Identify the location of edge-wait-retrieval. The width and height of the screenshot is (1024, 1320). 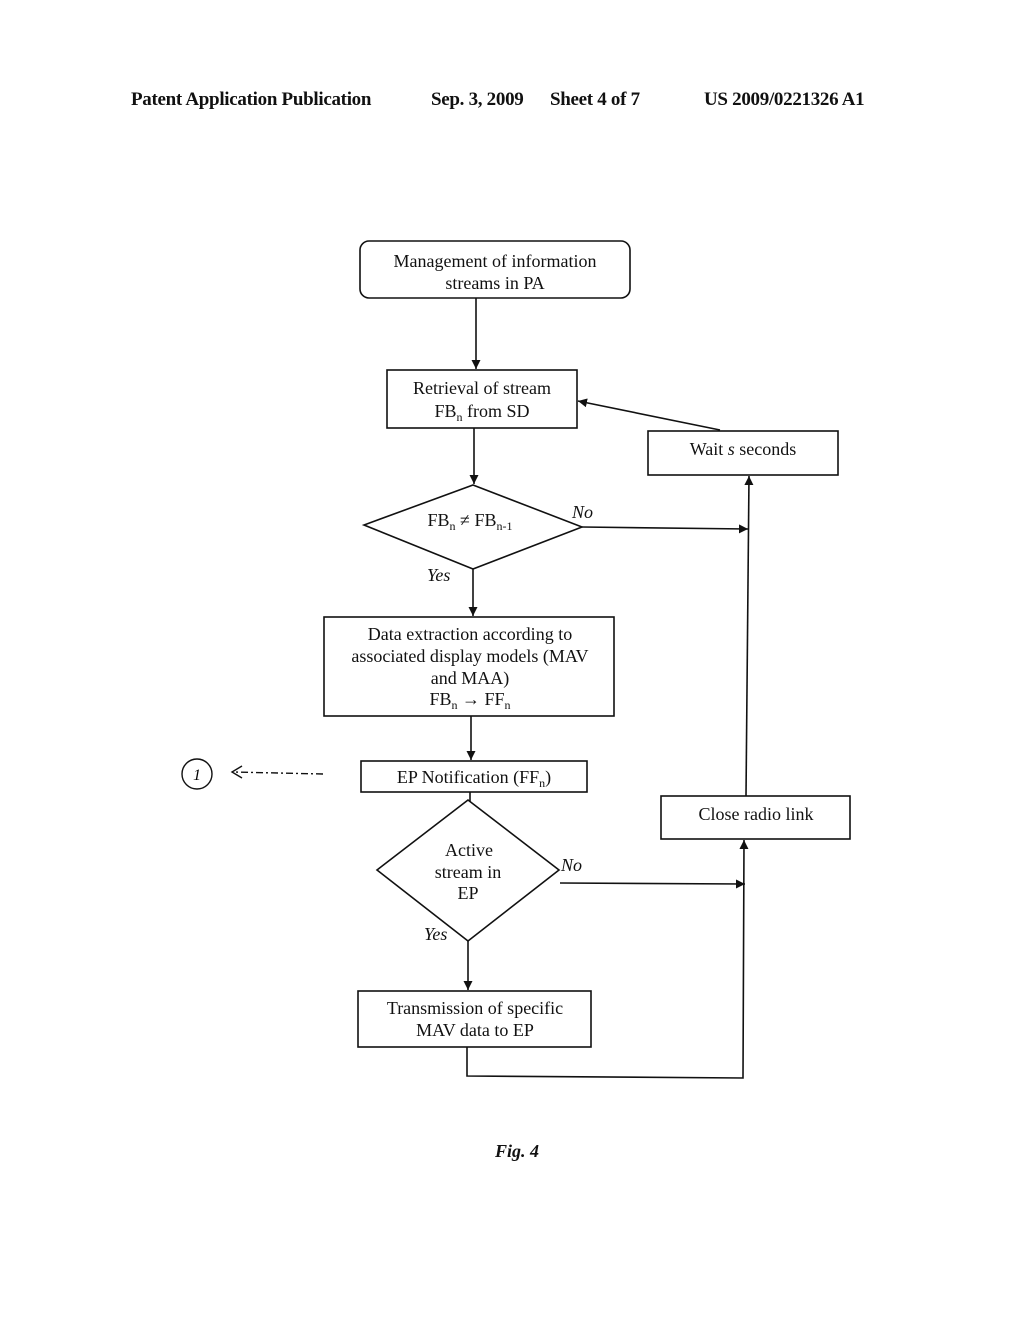
(649, 414).